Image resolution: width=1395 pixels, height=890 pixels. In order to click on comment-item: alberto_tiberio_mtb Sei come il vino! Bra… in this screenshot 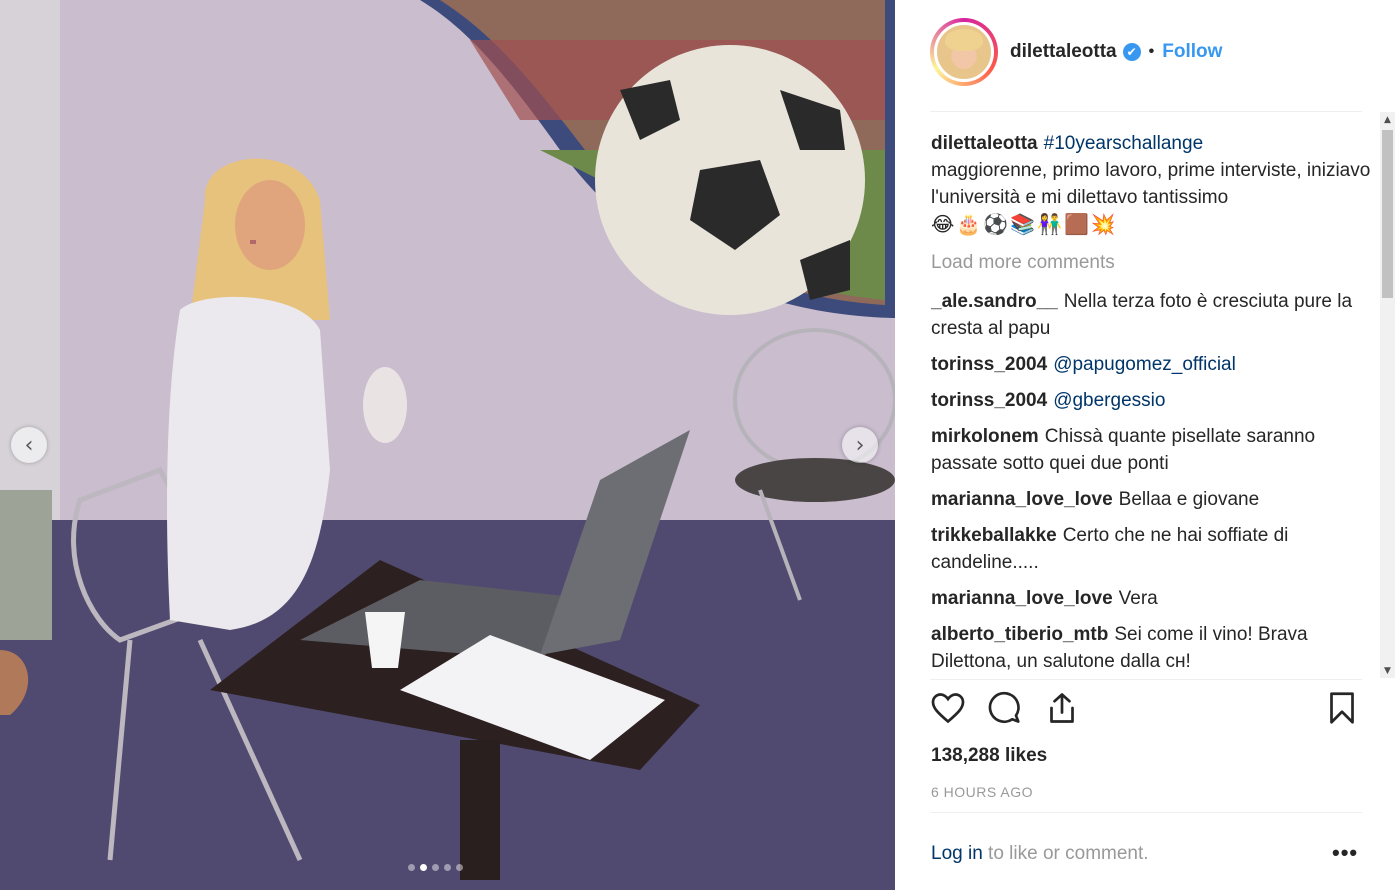, I will do `click(1151, 648)`.